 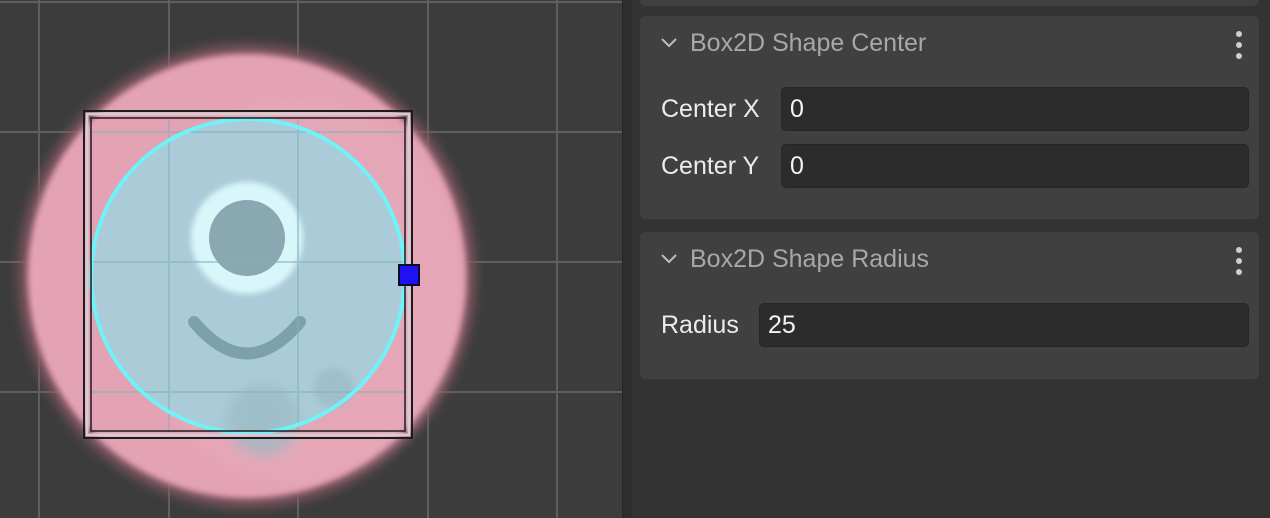 I want to click on shape-radius-card: Box2D Shape Radius Radius, so click(x=949, y=305).